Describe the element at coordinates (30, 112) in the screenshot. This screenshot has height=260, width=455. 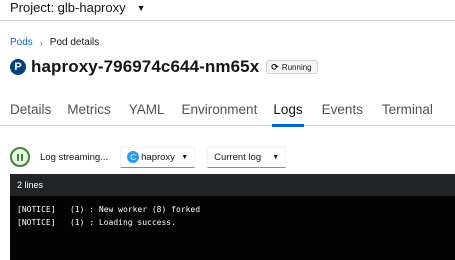
I see `tab-details: Details` at that location.